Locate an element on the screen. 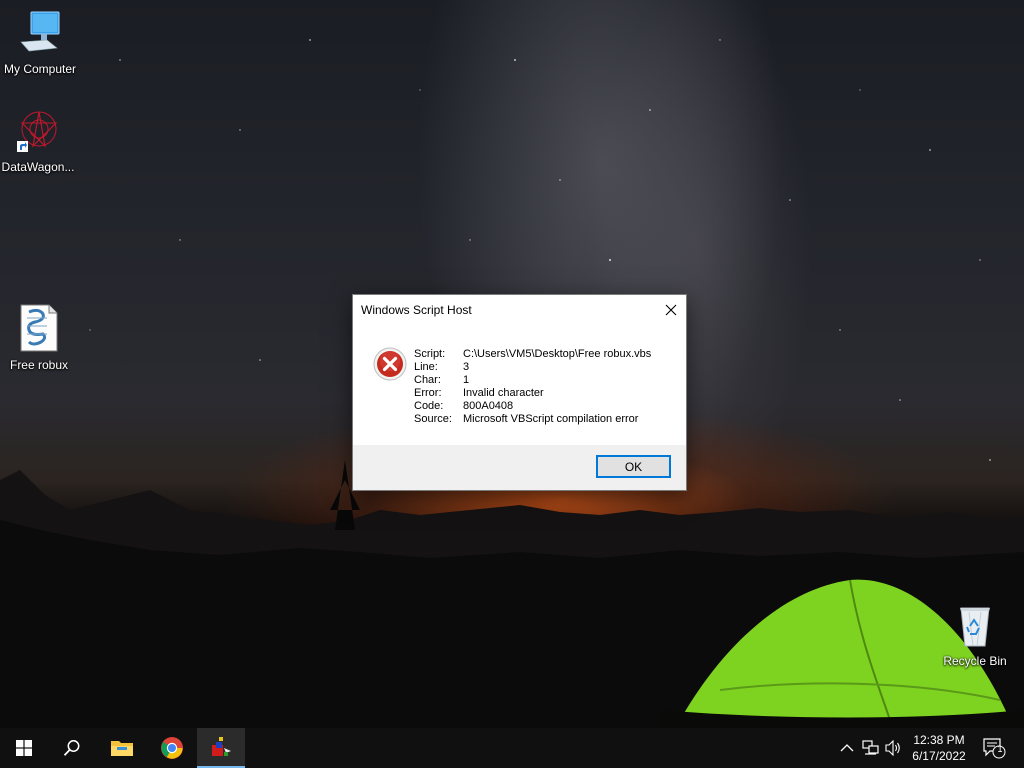 Image resolution: width=1024 pixels, height=768 pixels. windows-start-icon is located at coordinates (24, 748).